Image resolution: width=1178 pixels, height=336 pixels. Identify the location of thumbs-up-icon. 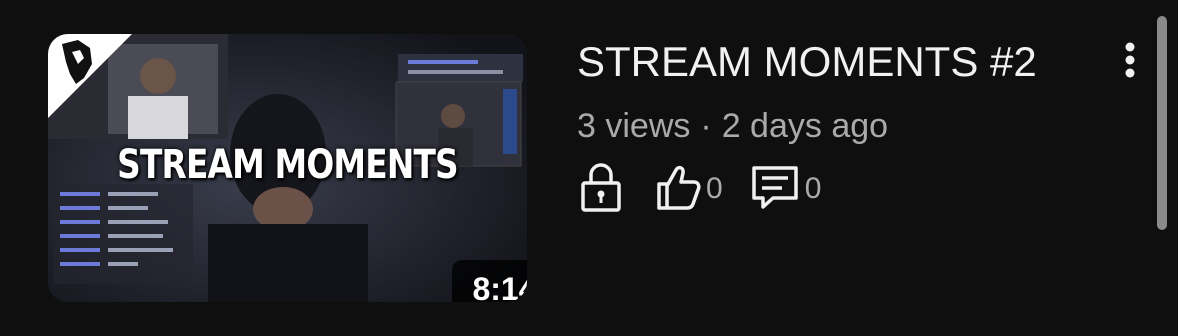
(679, 189).